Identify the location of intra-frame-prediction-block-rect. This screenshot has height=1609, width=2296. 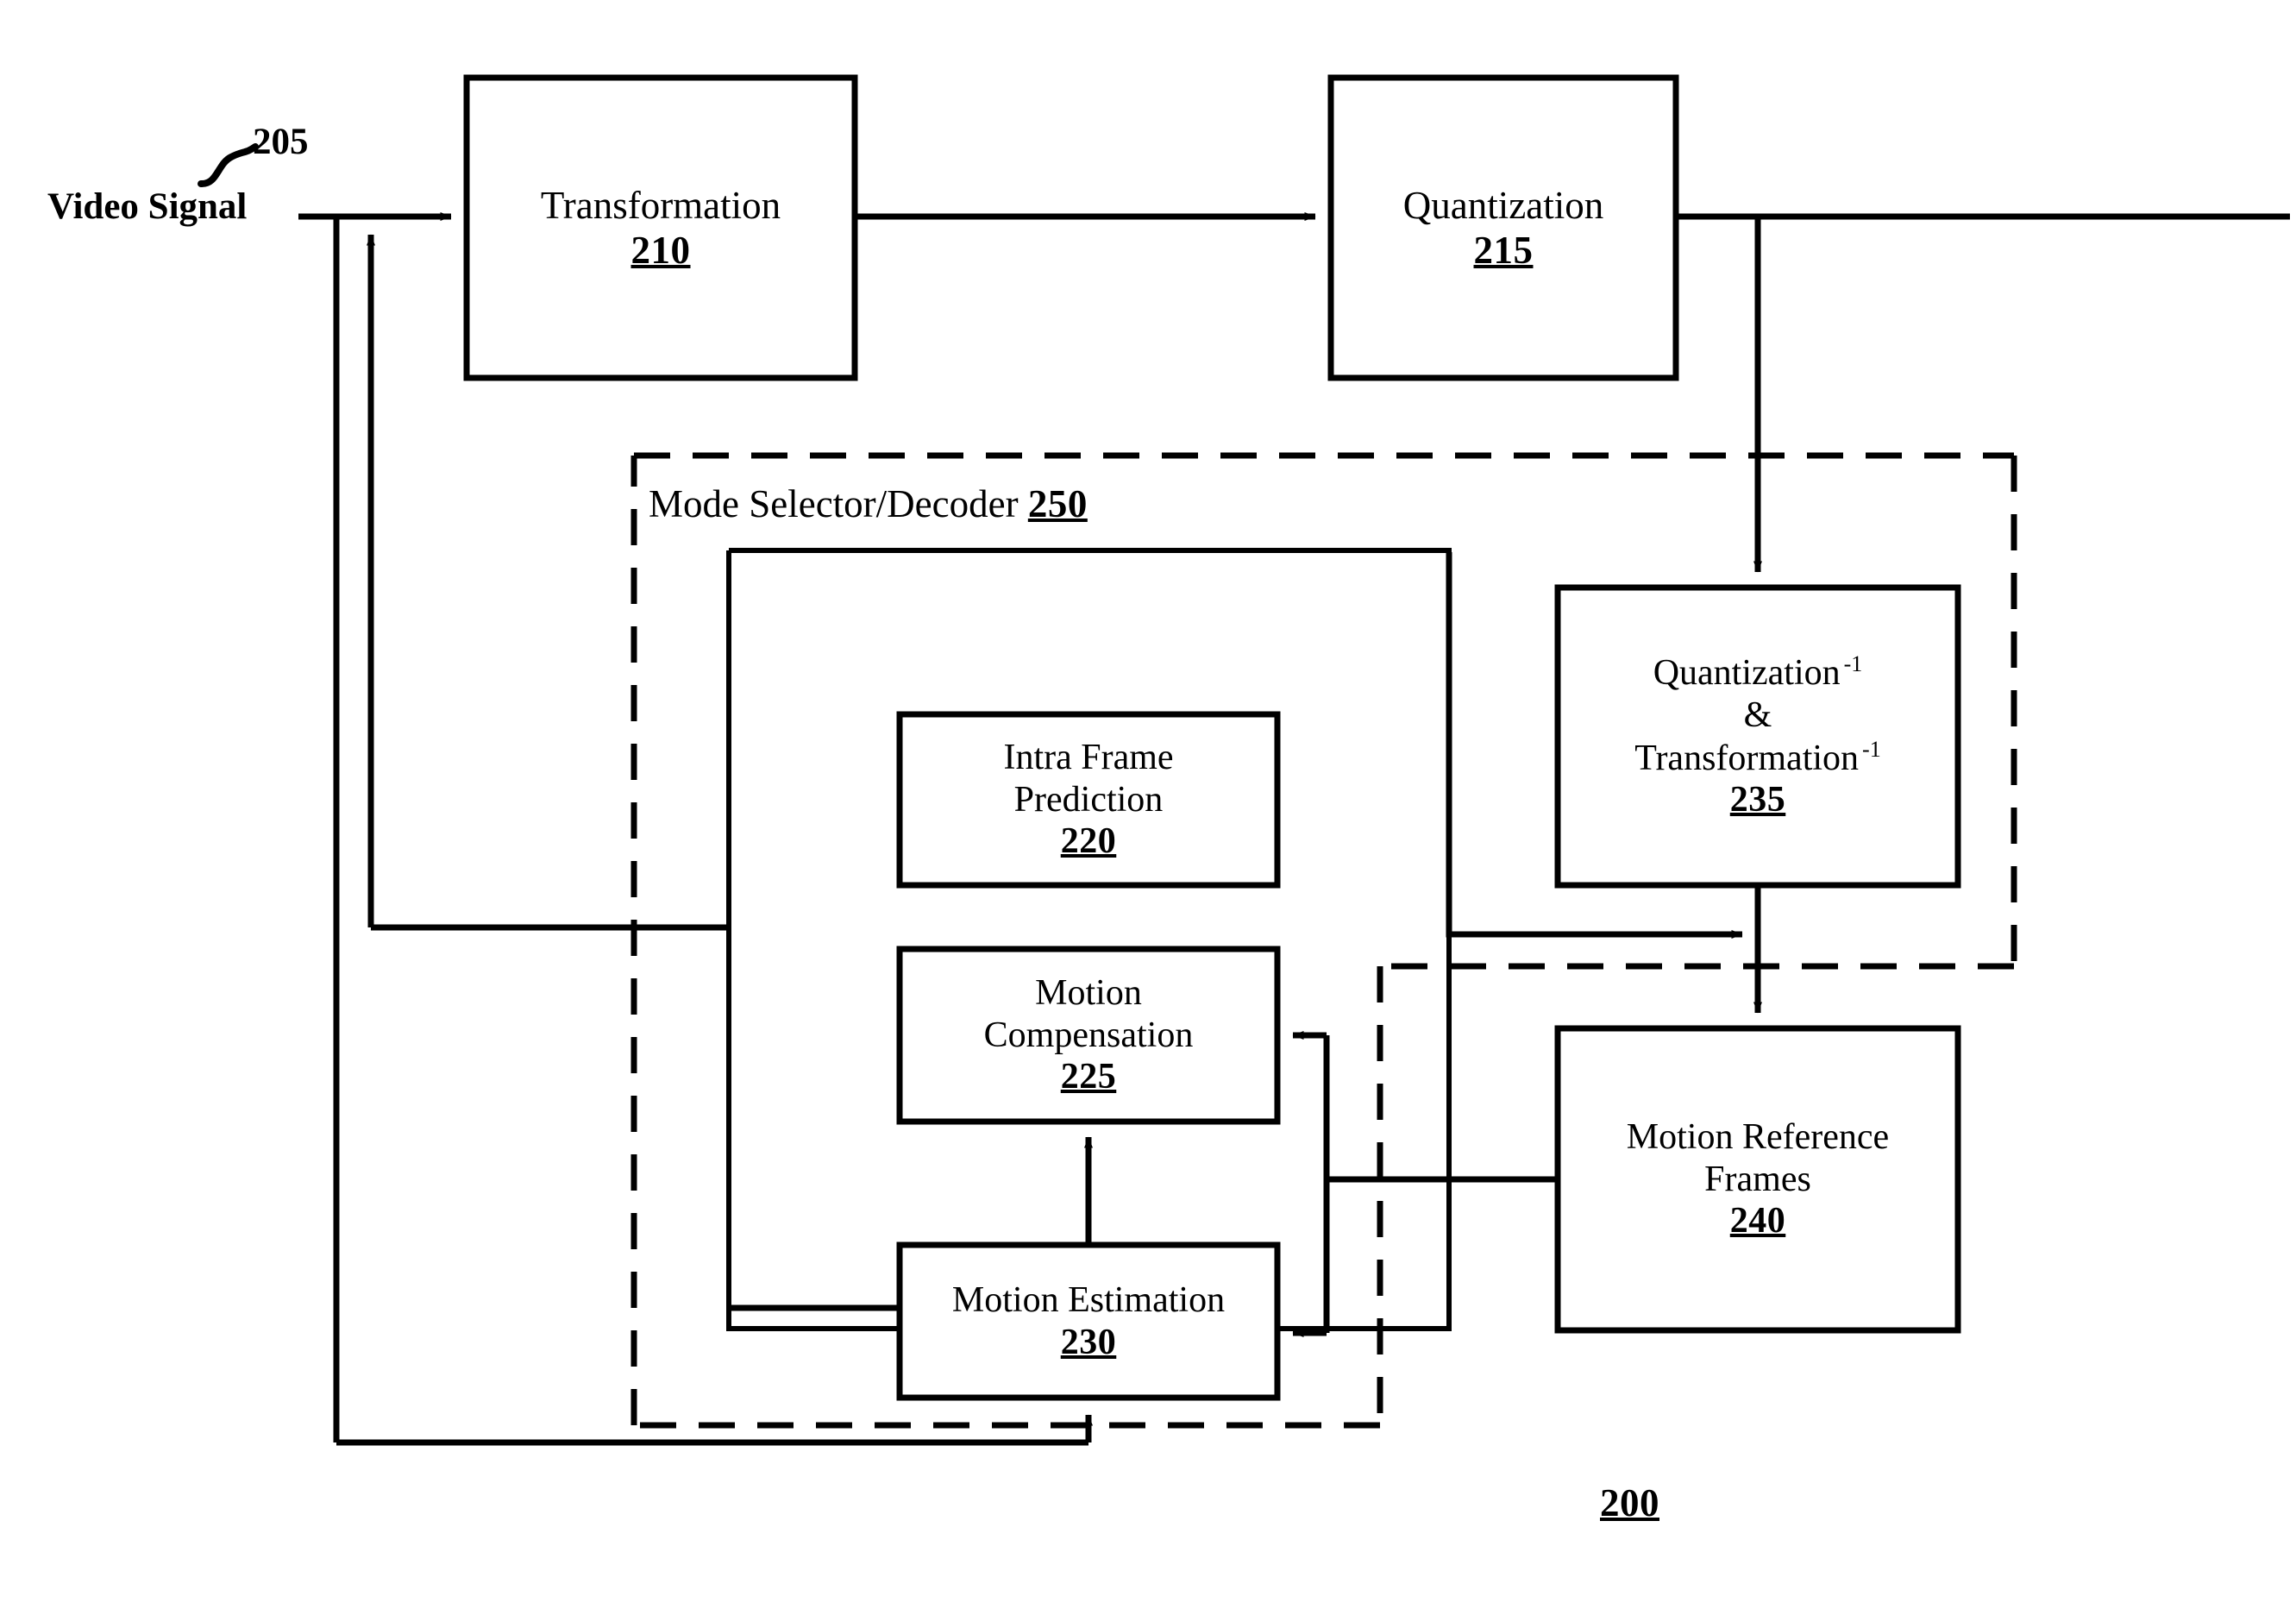
(1088, 800).